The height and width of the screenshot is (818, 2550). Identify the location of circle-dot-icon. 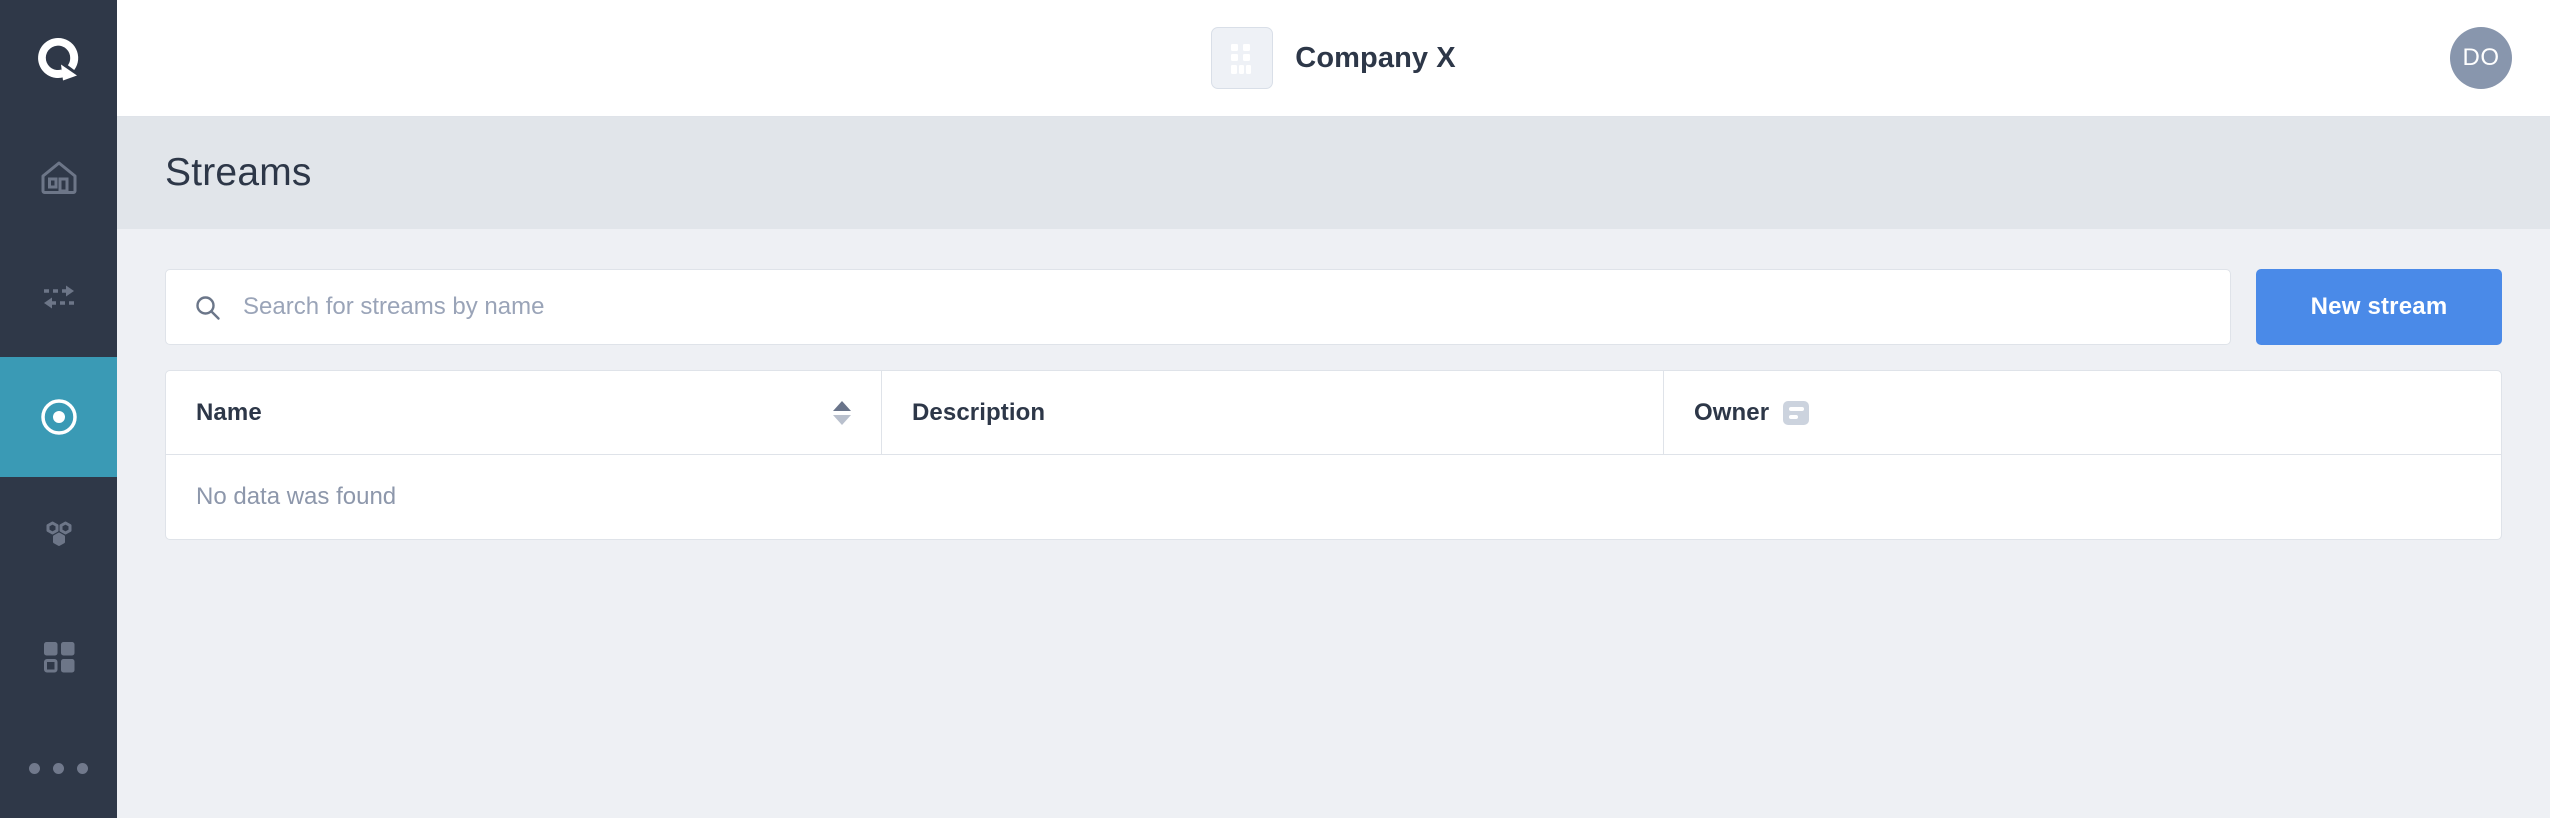
(58, 417).